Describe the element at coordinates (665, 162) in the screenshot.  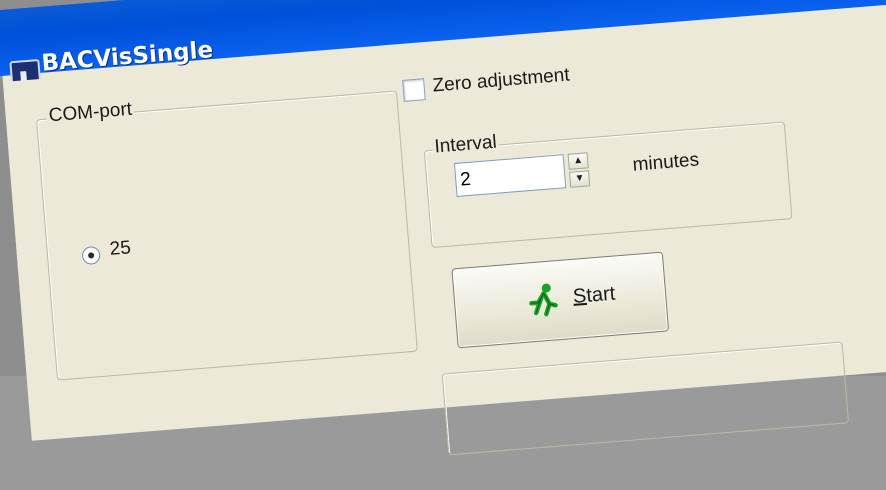
I see `interval-unit: minutes` at that location.